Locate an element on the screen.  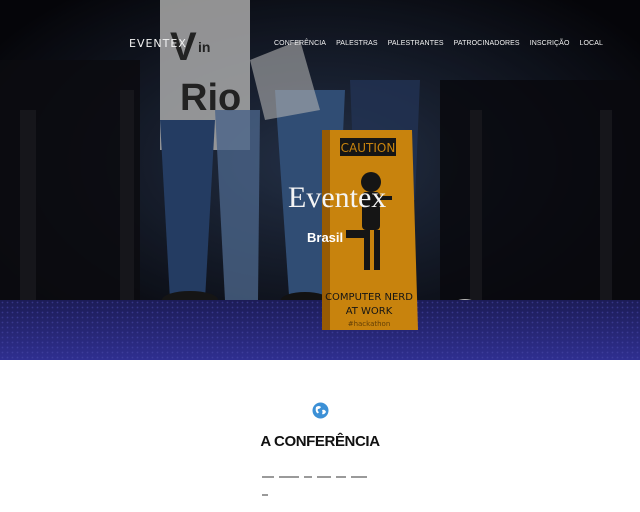
nav-item-local: LOCAL is located at coordinates (591, 43).